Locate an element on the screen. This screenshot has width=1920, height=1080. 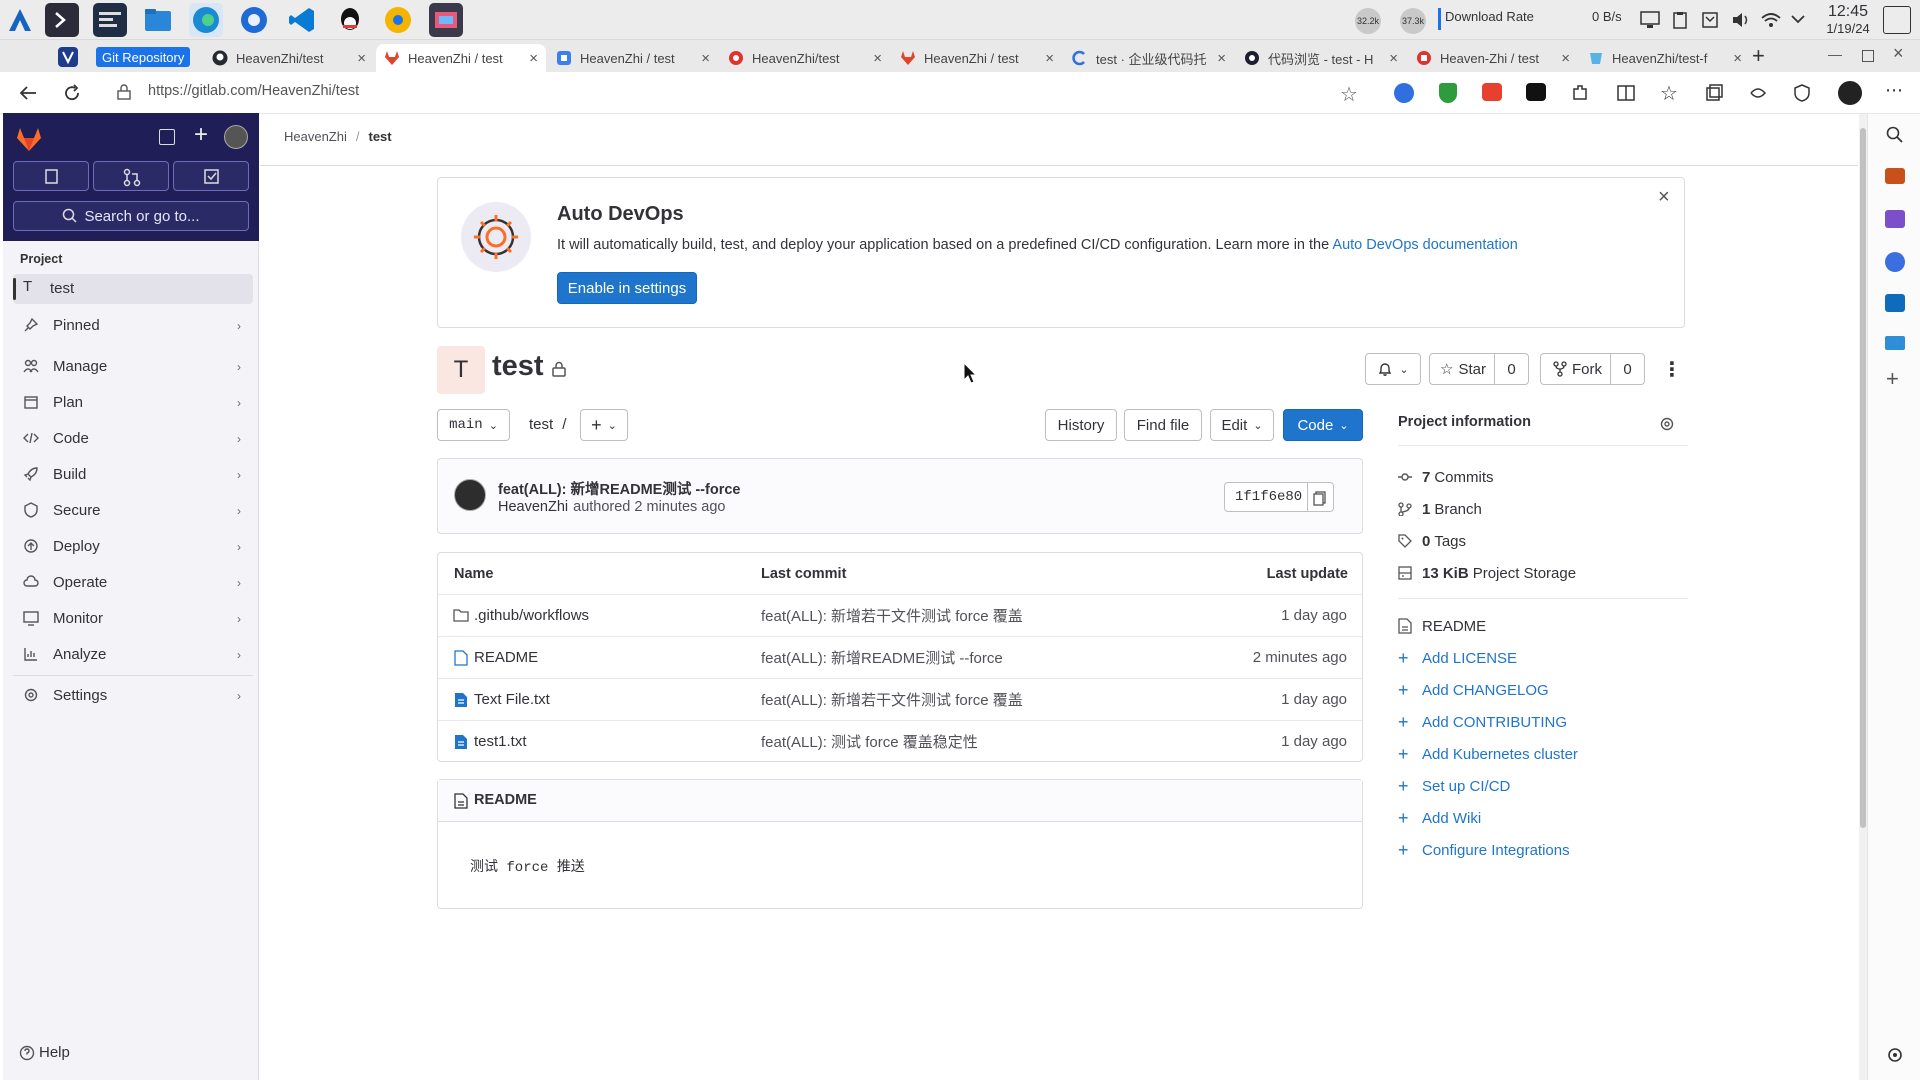
merge-requests-button is located at coordinates (131, 176).